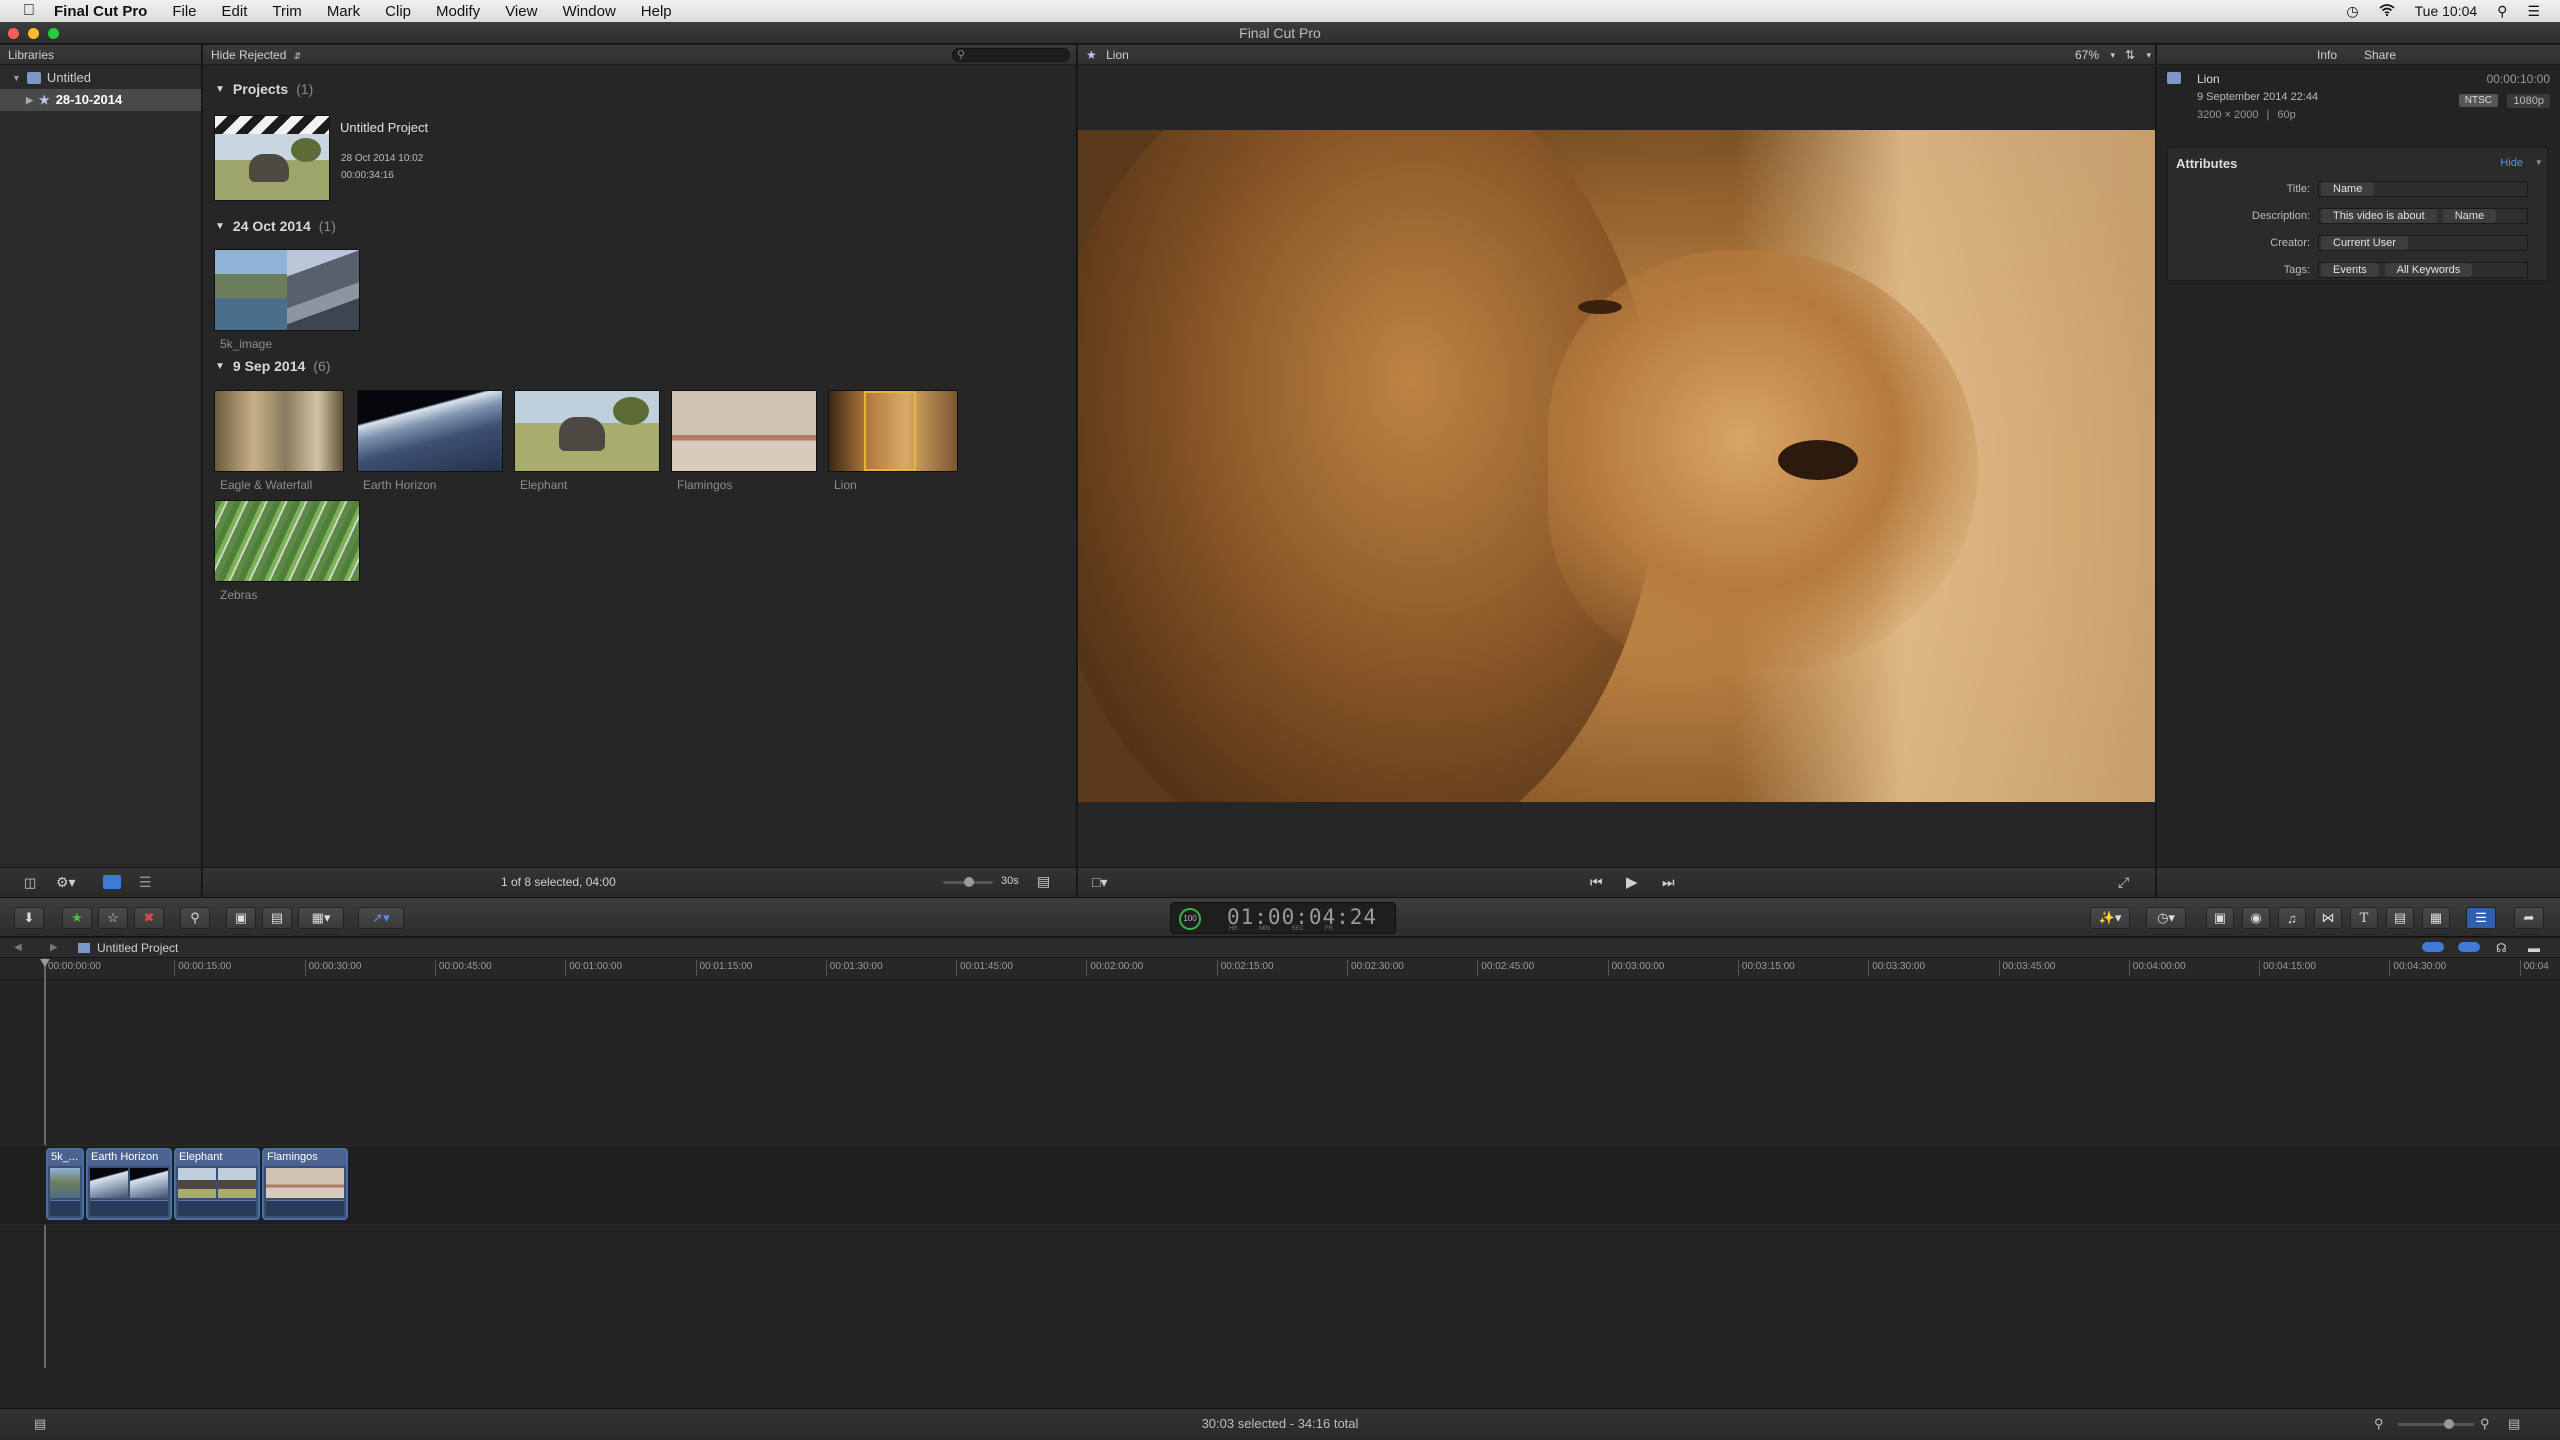 Image resolution: width=2560 pixels, height=1440 pixels. I want to click on back-arrow-icon: ◀, so click(18, 948).